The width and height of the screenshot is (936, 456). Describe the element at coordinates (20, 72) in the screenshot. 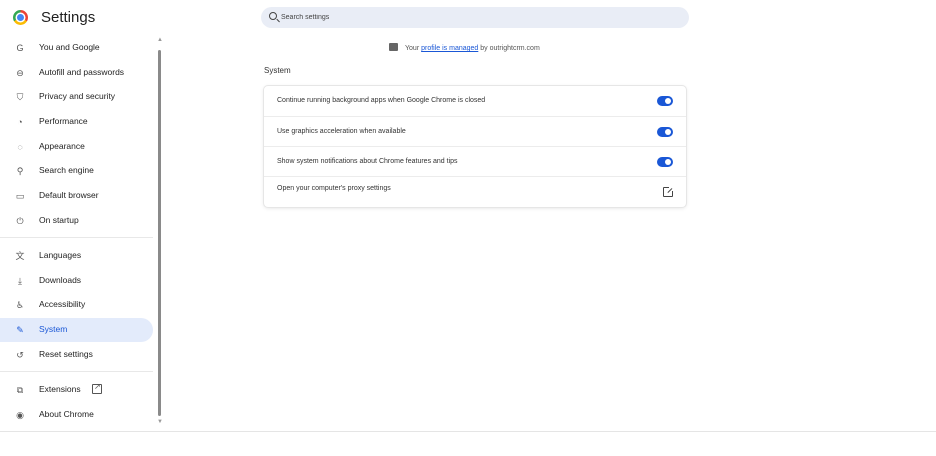

I see `key-icon: ⊖` at that location.